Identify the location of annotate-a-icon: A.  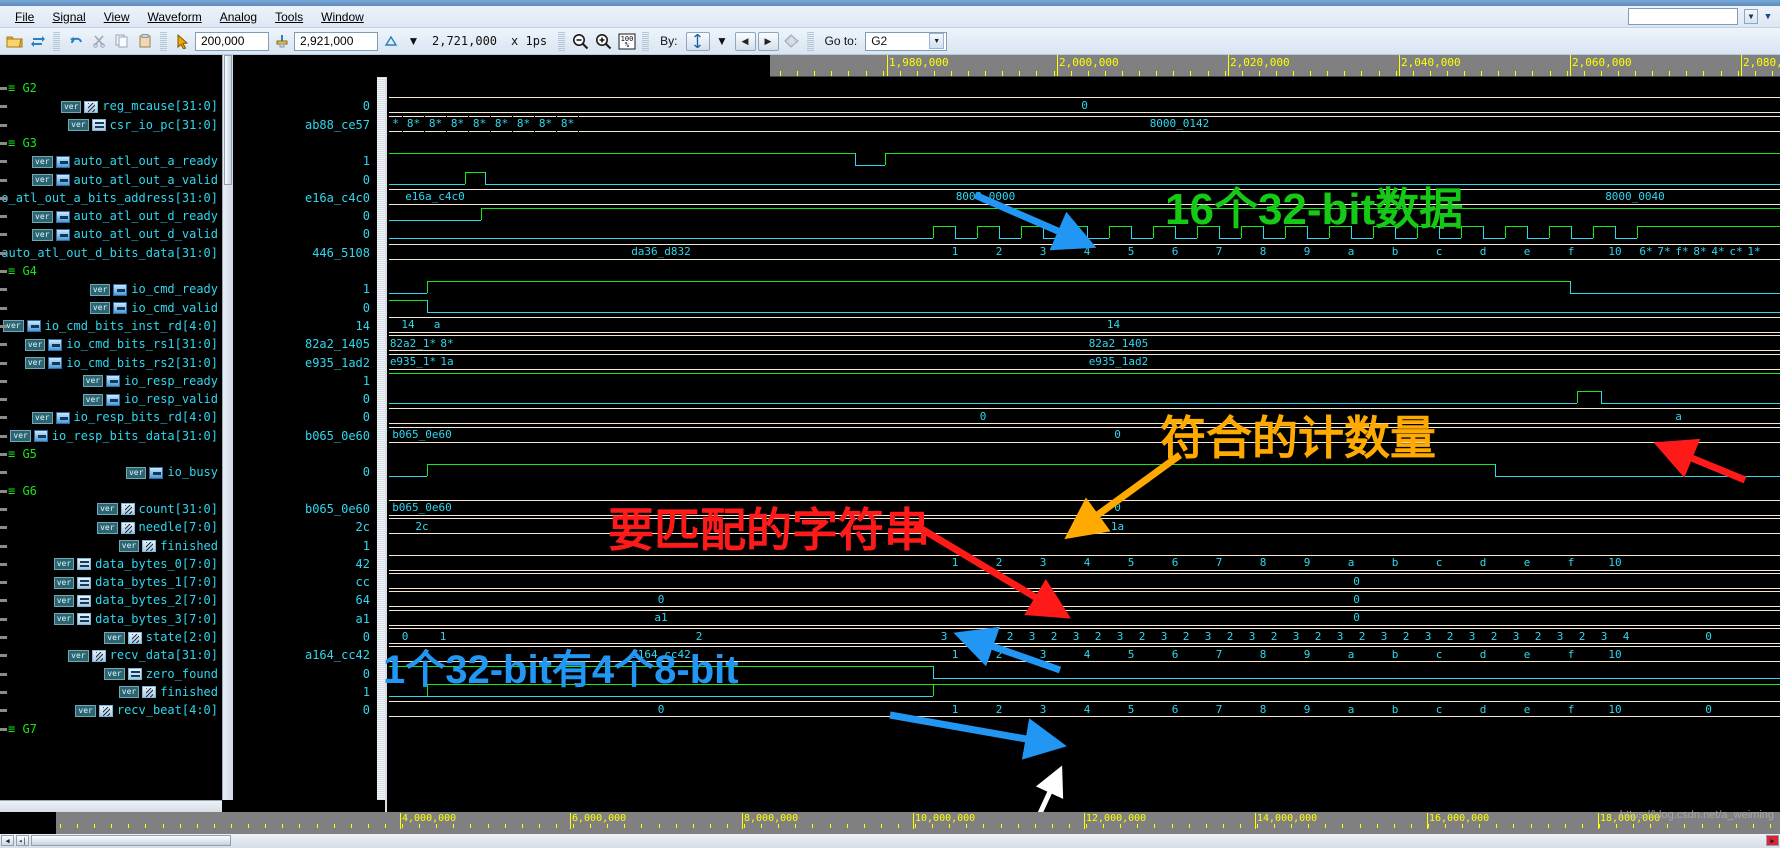
(791, 41).